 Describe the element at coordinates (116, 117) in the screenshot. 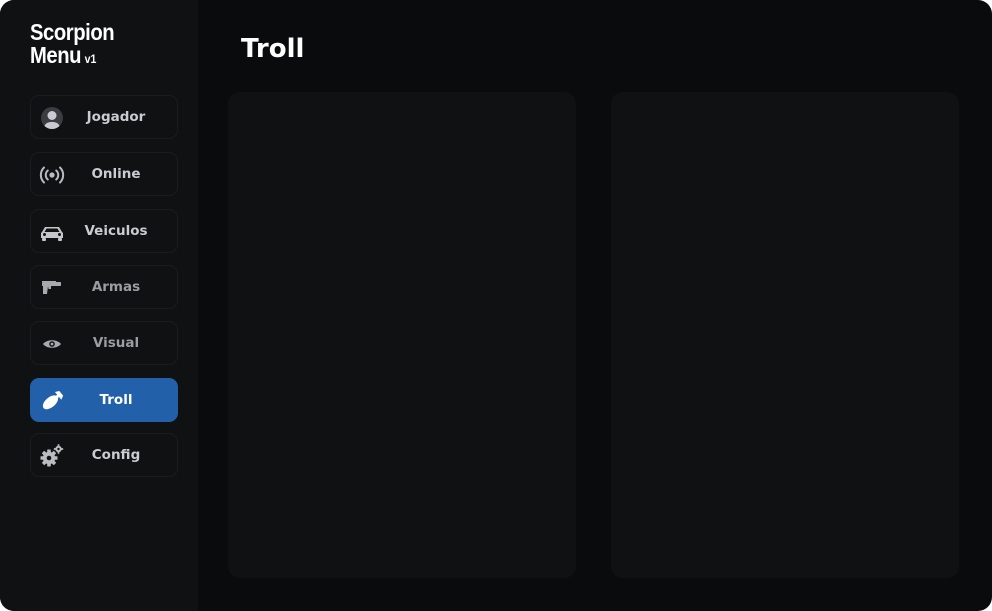

I see `sidebar-item-label: Jogador` at that location.